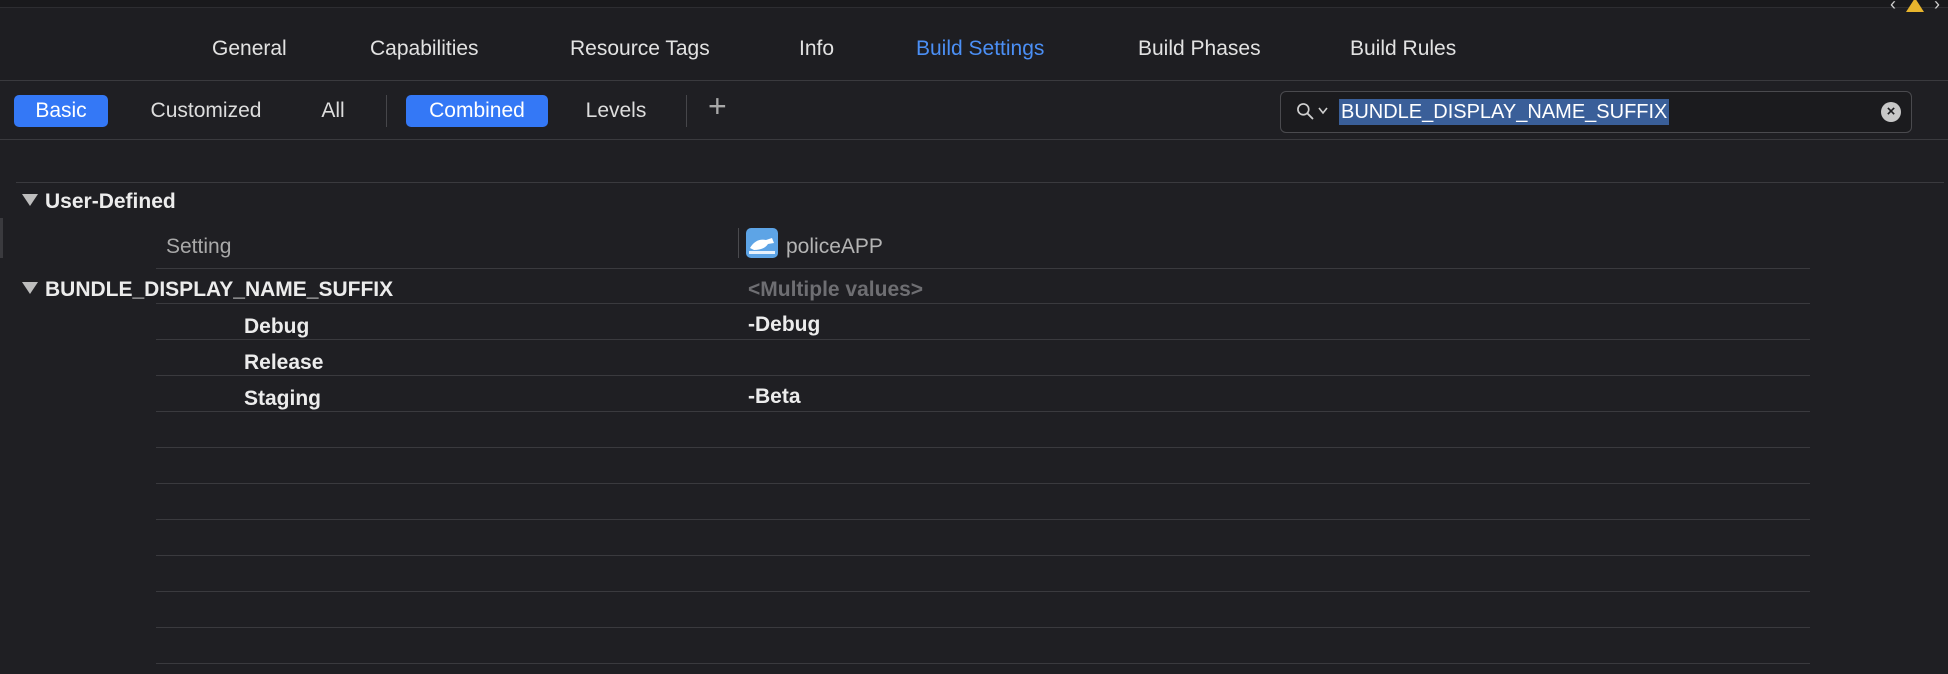 This screenshot has height=674, width=1948. I want to click on warning-icon, so click(1915, 6).